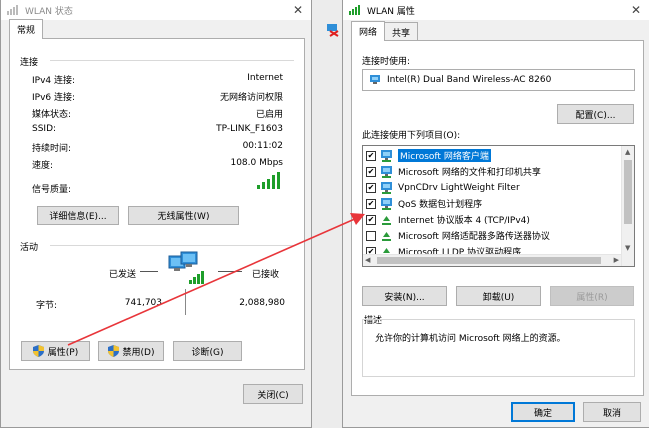  I want to click on item-label: Microsoft 网络适配器多路传送器协议, so click(474, 237).